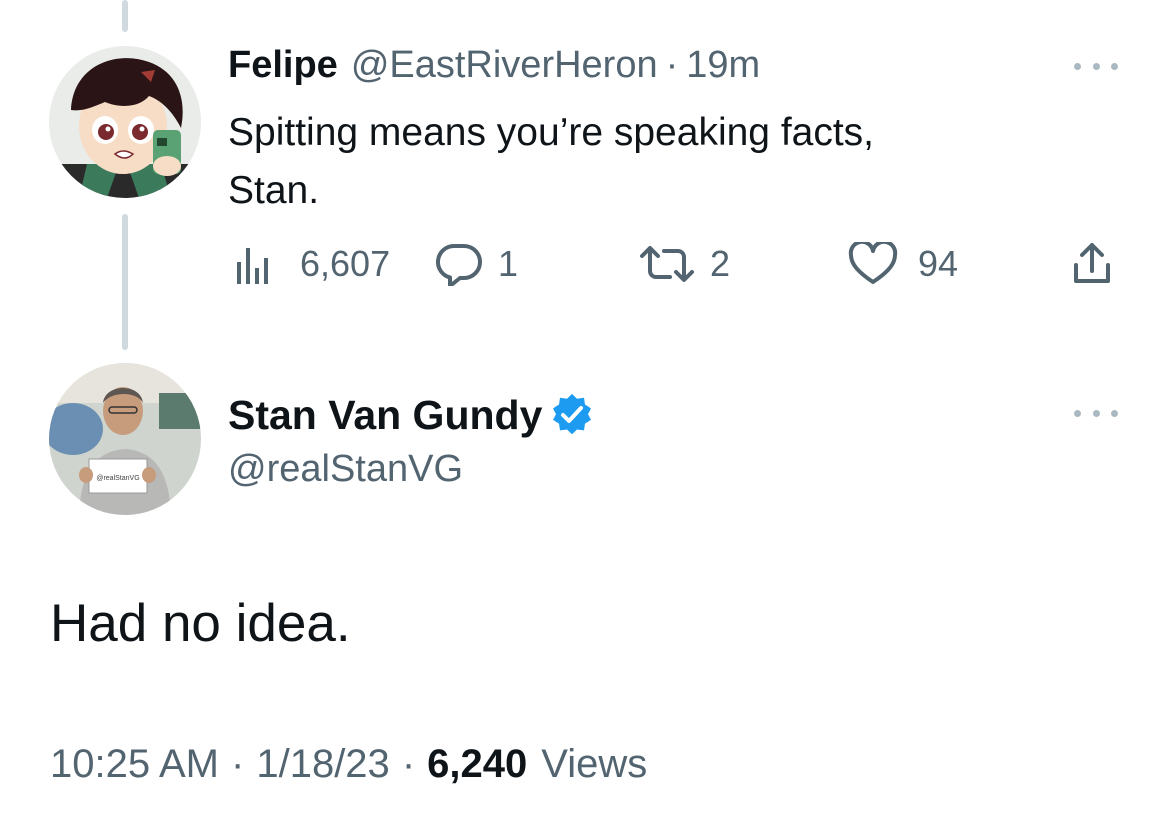  I want to click on reply-count: 1, so click(508, 263).